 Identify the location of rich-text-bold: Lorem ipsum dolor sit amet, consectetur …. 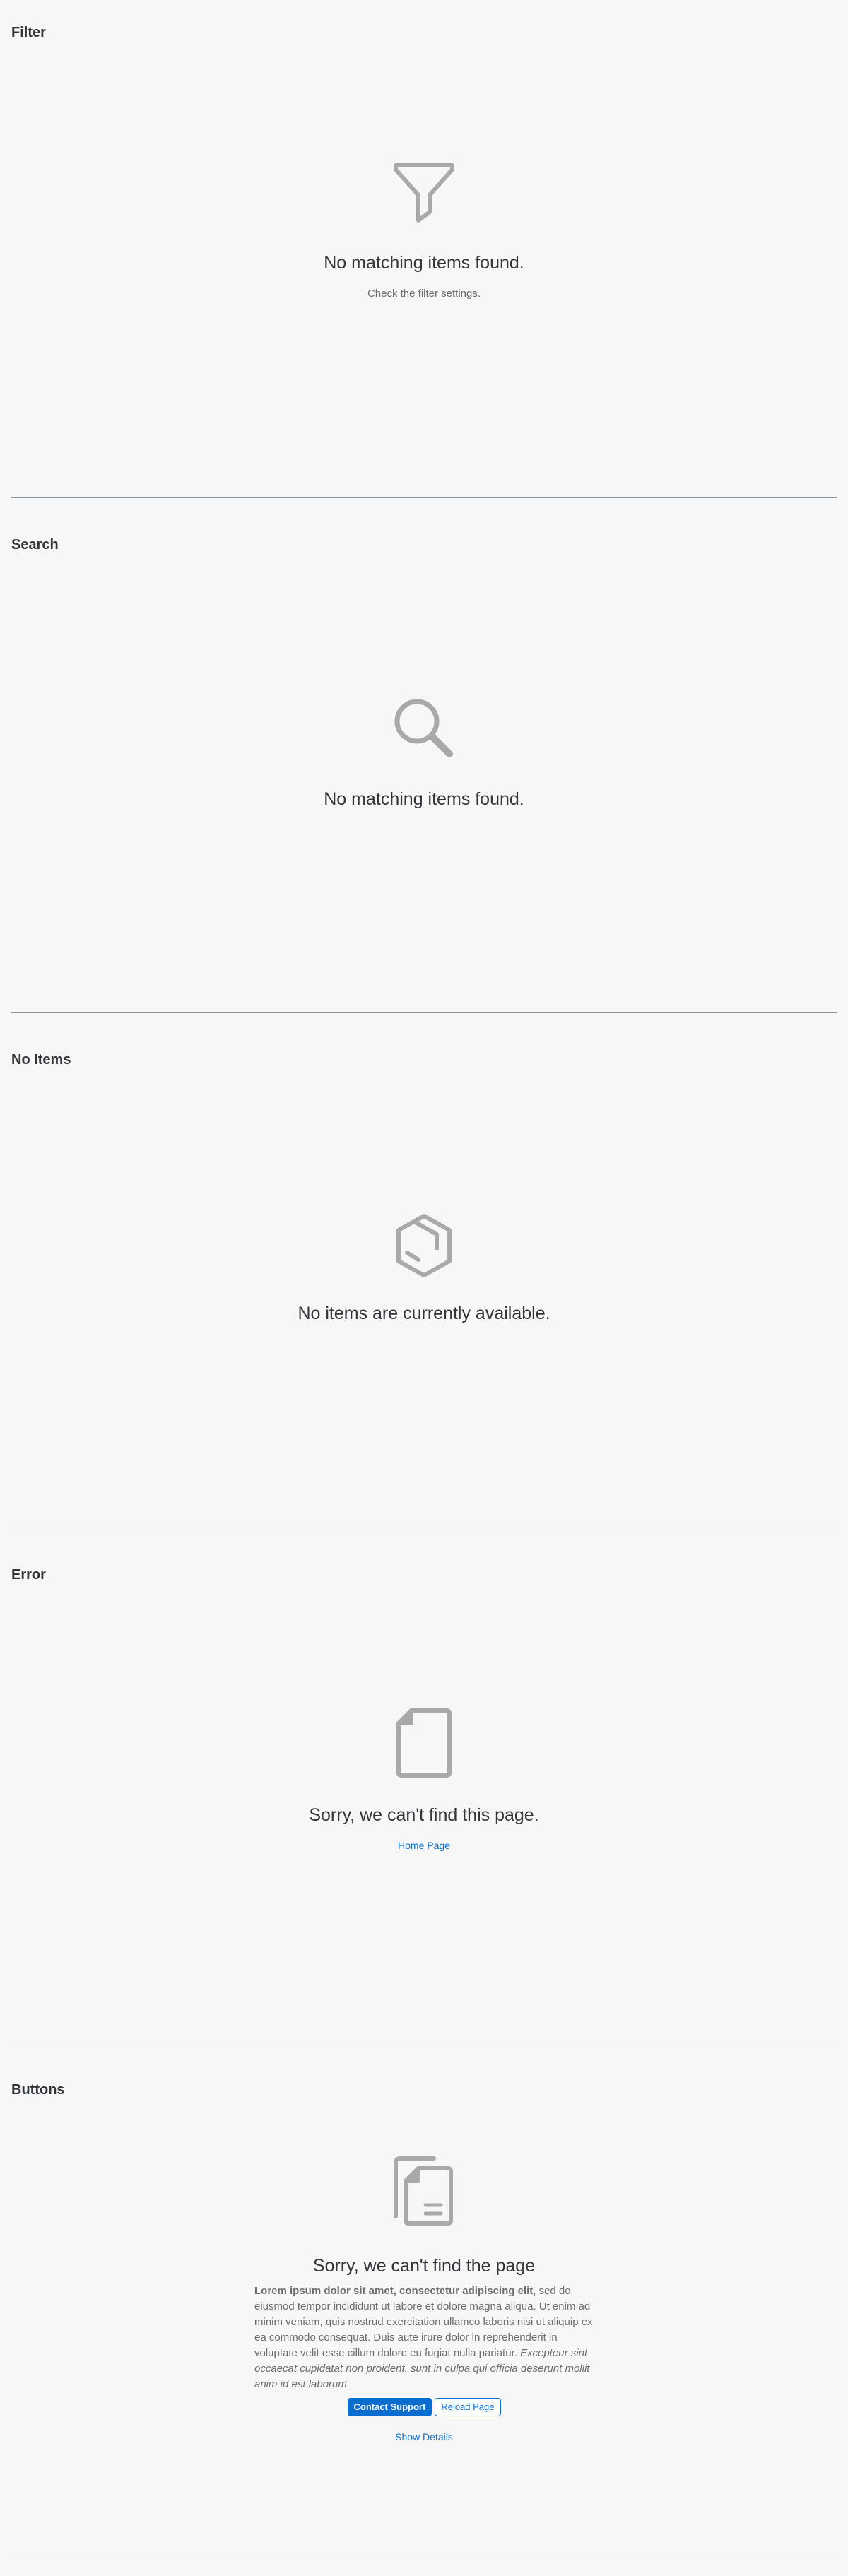
(394, 2291).